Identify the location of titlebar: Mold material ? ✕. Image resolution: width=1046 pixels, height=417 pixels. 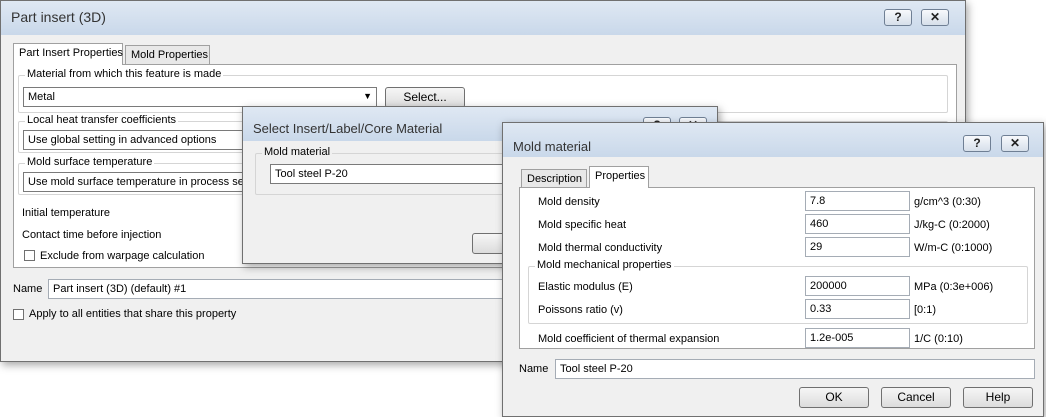
(773, 140).